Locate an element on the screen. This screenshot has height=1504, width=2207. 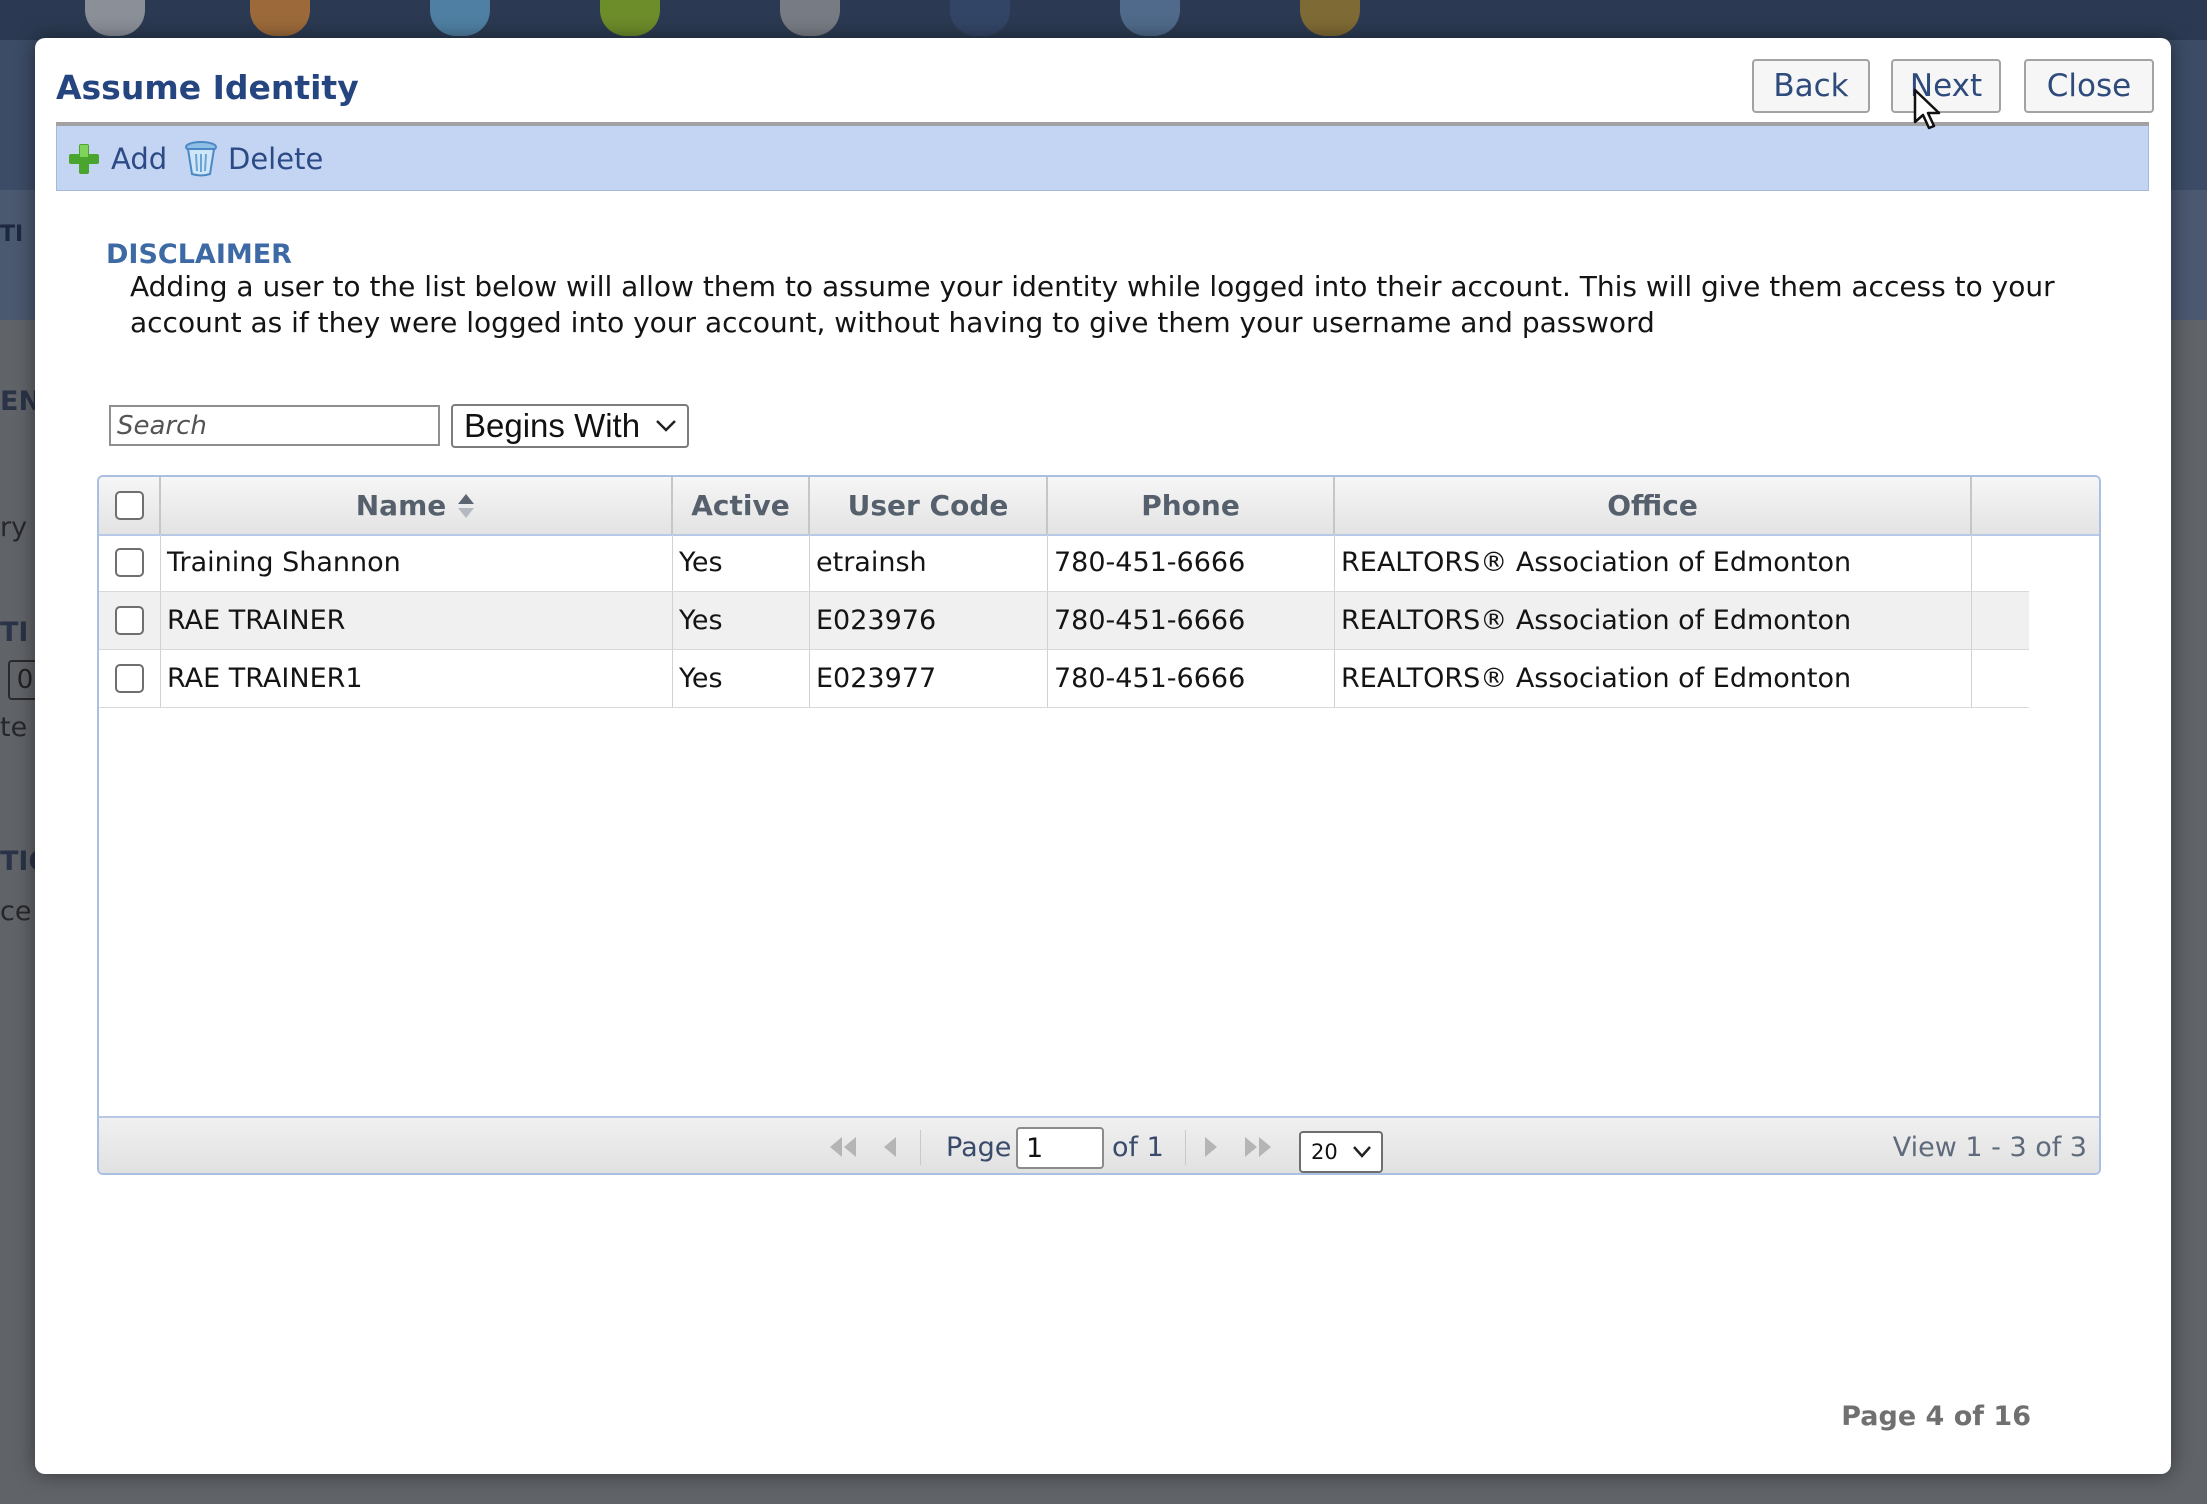
grid-pager: Page of 1 20 View 1 - 3 of 3 is located at coordinates (1099, 1144).